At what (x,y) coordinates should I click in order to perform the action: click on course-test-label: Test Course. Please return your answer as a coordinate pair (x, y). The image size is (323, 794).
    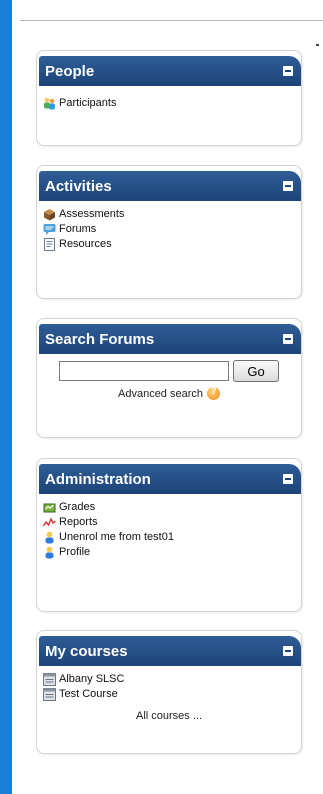
    Looking at the image, I should click on (88, 694).